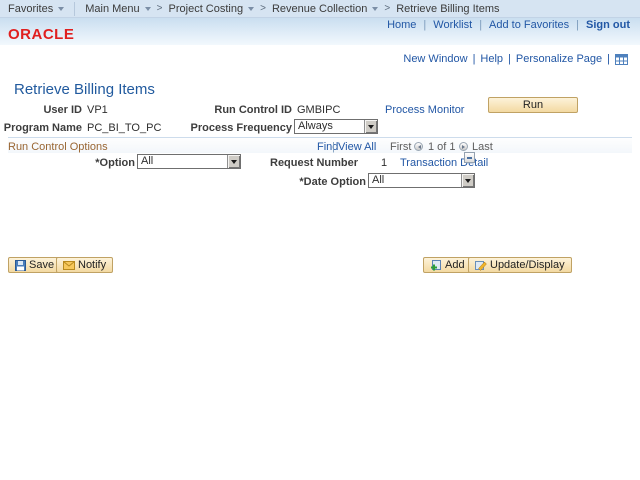  Describe the element at coordinates (336, 126) in the screenshot. I see `process-frequency-dropdown: Always` at that location.